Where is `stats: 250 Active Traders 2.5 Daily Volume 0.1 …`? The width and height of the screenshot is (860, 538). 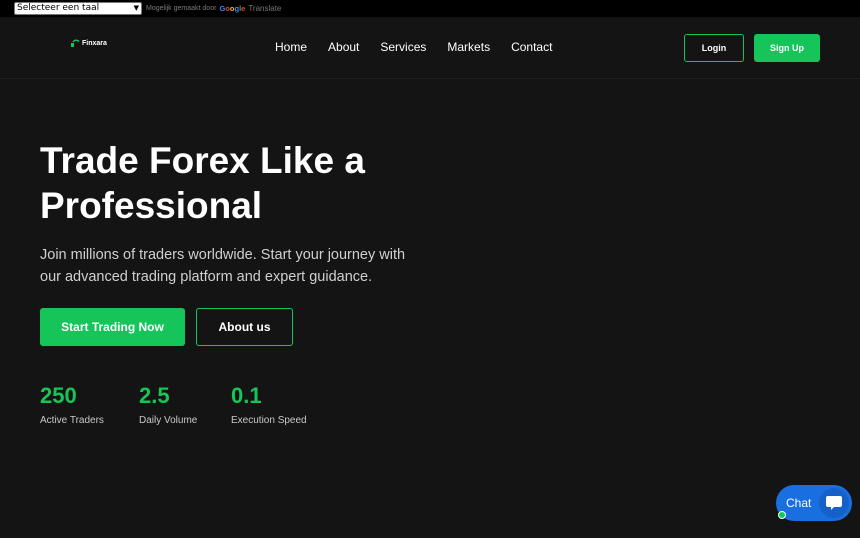
stats: 250 Active Traders 2.5 Daily Volume 0.1 … is located at coordinates (185, 404).